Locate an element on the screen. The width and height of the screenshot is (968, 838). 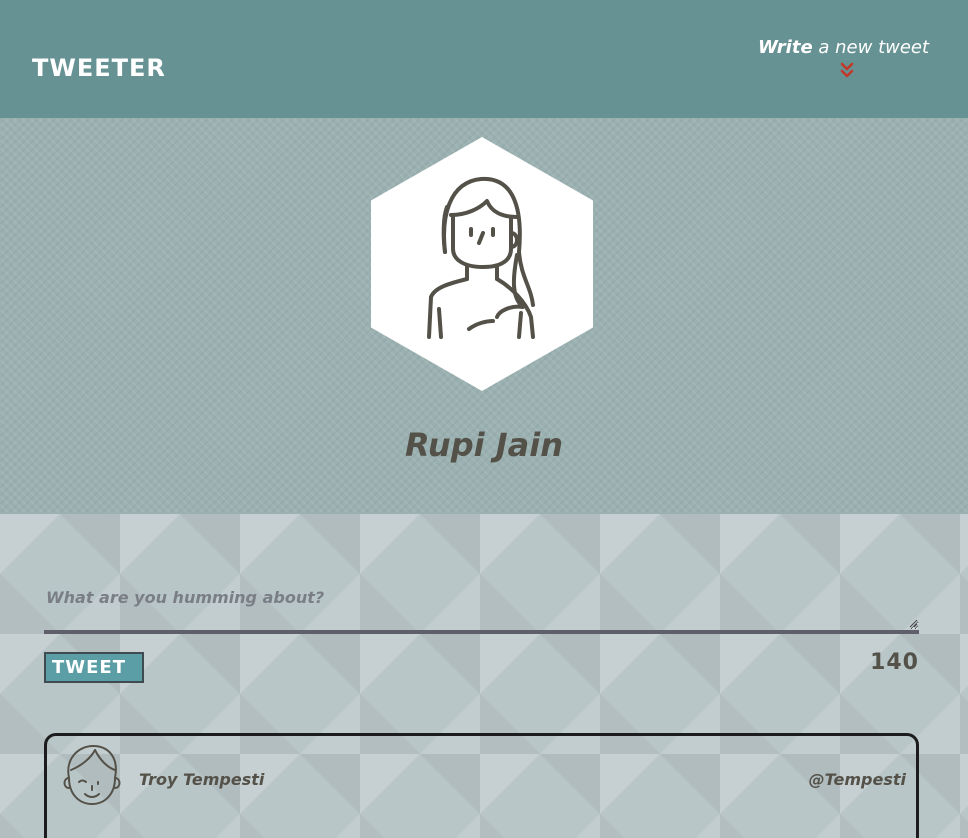
character-counter: 140 is located at coordinates (894, 662).